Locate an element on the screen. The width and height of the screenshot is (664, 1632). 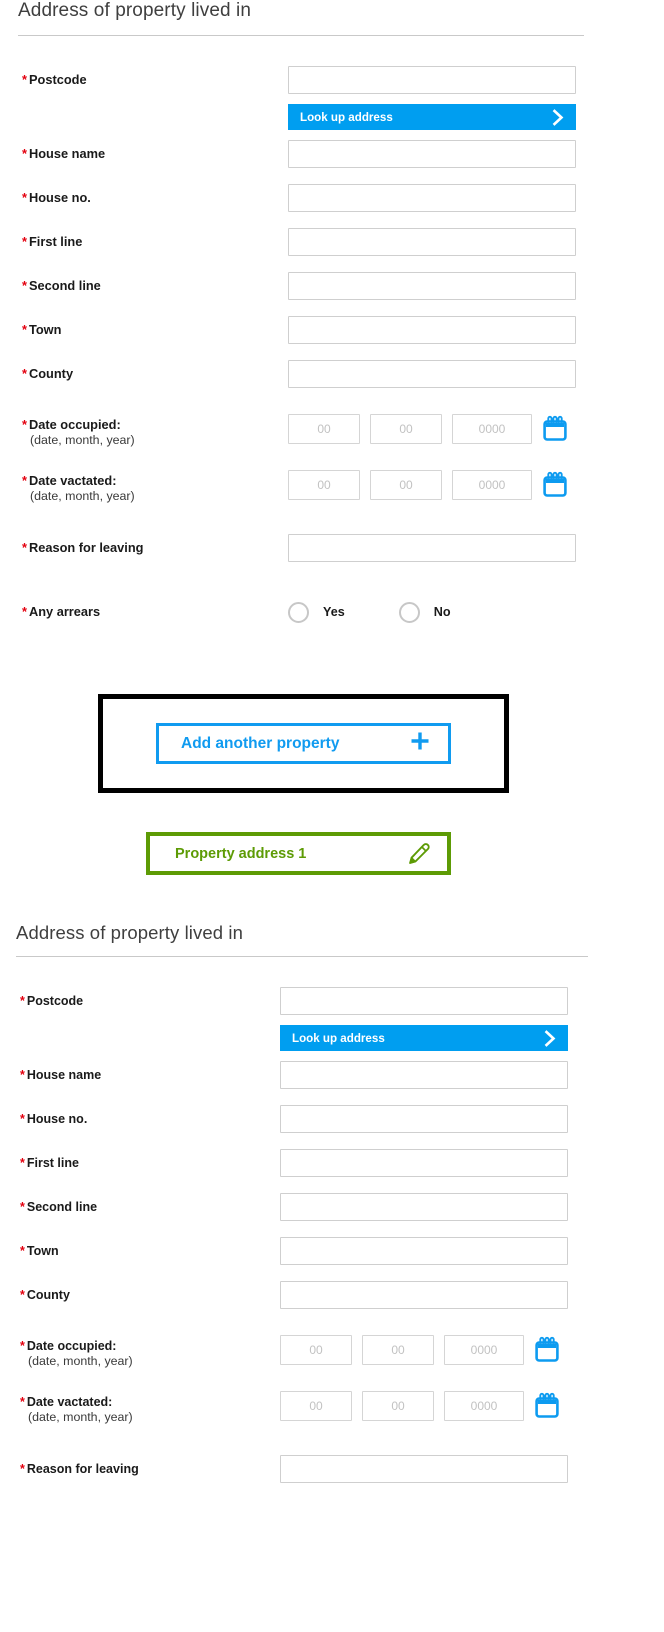
label-text: County is located at coordinates (51, 373).